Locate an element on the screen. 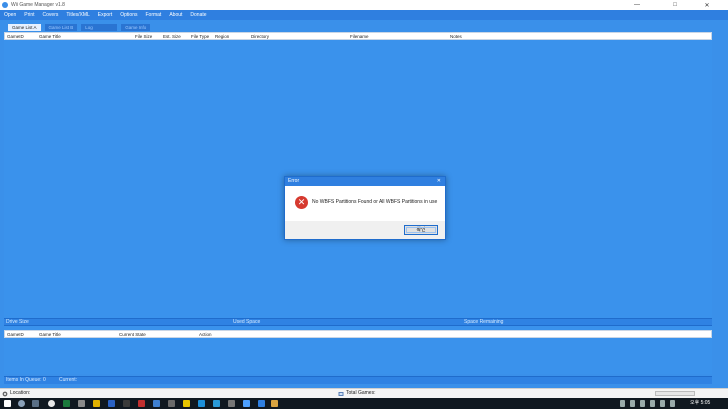  items-in-queue: Items In Queue: 0 is located at coordinates (26, 380).